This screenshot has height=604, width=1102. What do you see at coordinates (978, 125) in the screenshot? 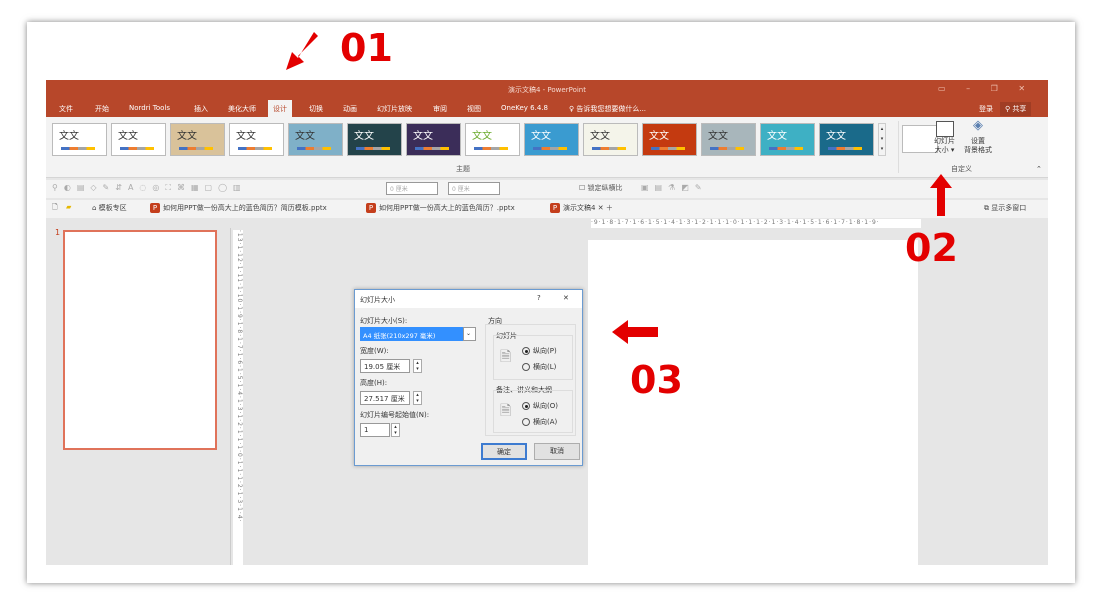
I see `paint-bucket-icon: ◈` at bounding box center [978, 125].